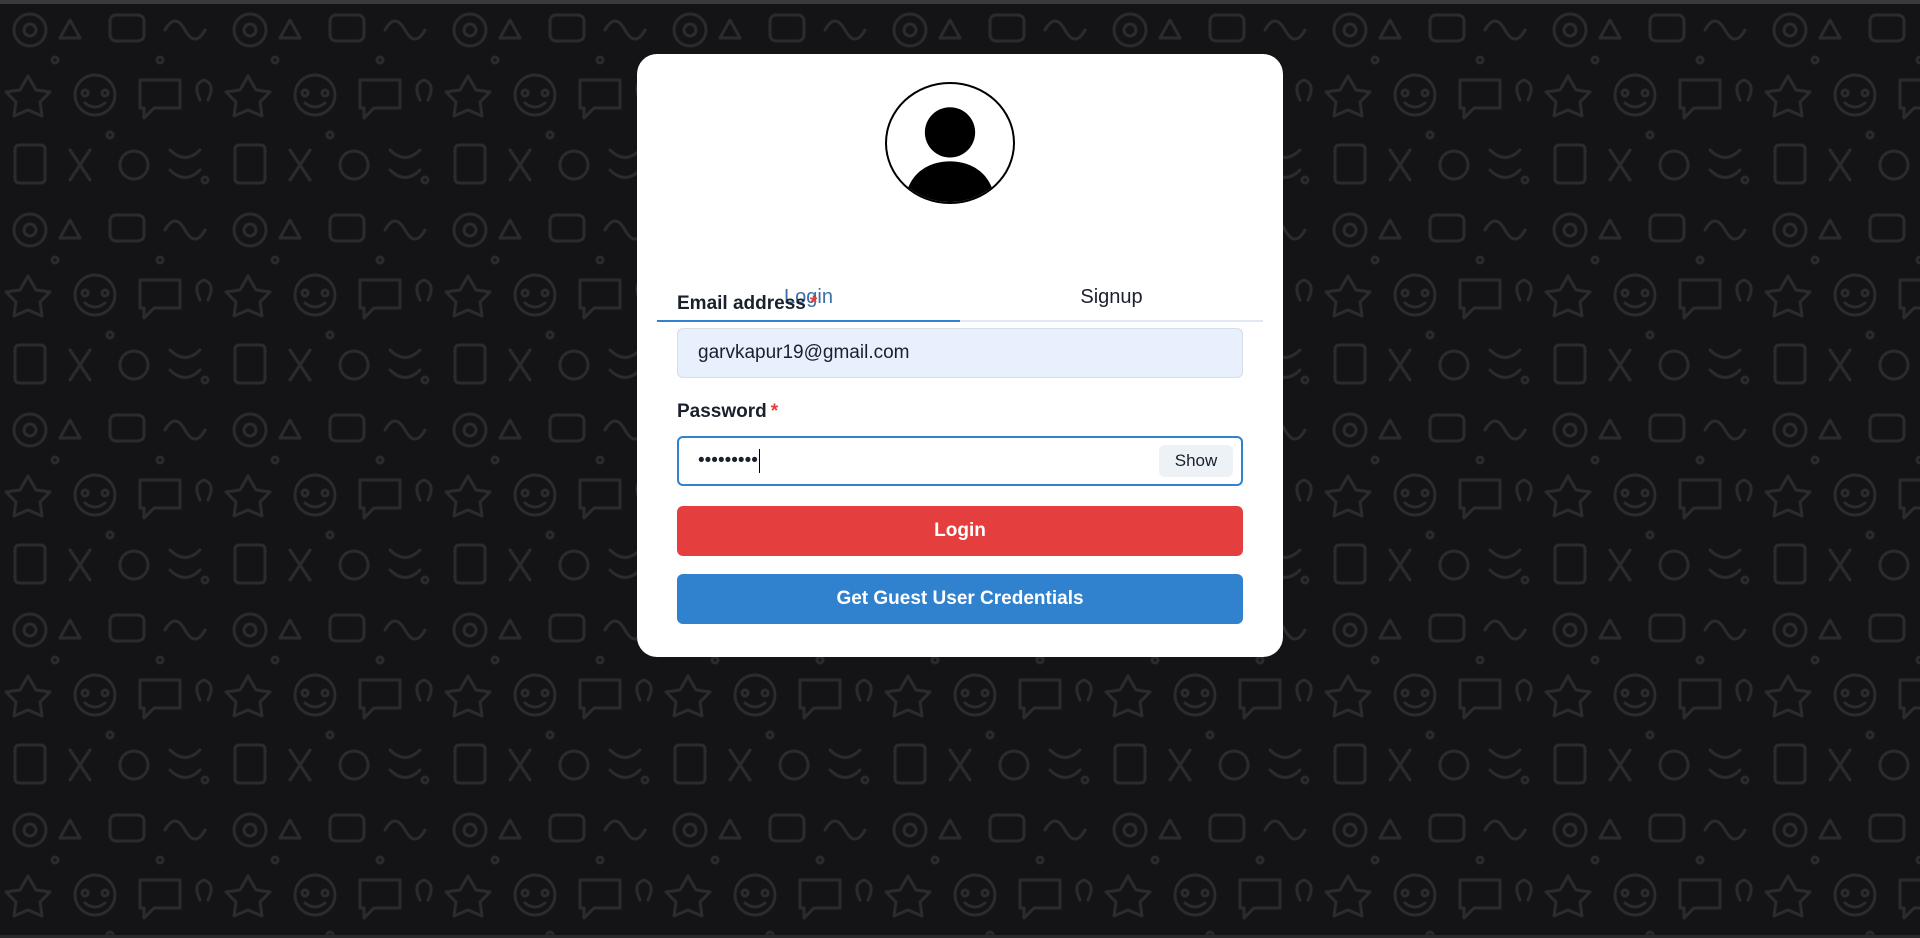 The image size is (1920, 938). What do you see at coordinates (960, 2) in the screenshot?
I see `top-border` at bounding box center [960, 2].